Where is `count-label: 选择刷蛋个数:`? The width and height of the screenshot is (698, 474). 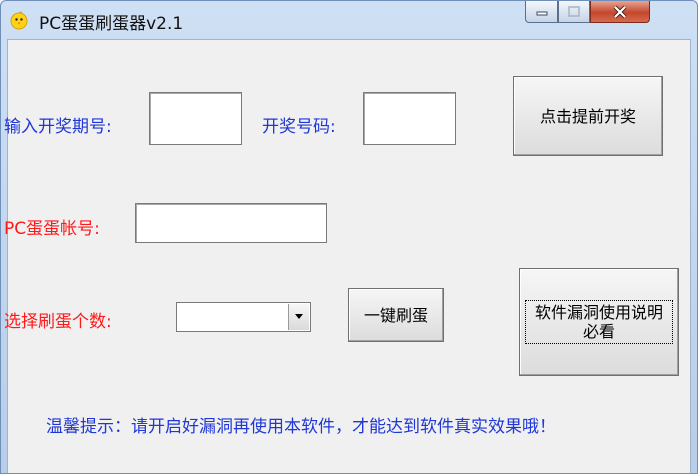
count-label: 选择刷蛋个数: is located at coordinates (58, 322).